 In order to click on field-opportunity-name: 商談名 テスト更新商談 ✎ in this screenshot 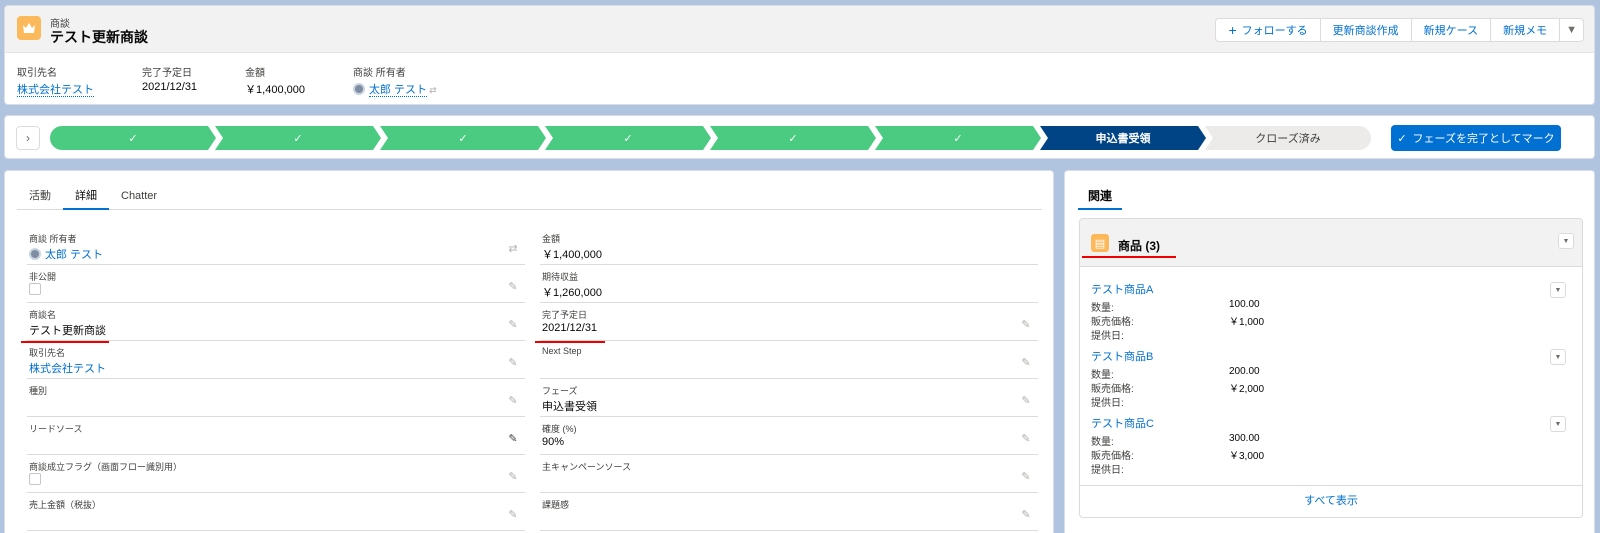, I will do `click(276, 322)`.